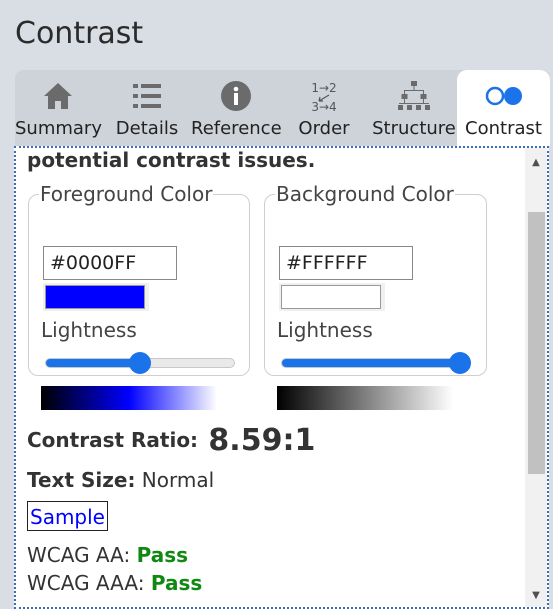 This screenshot has height=609, width=553. Describe the element at coordinates (81, 480) in the screenshot. I see `text-size-label: Text Size:` at that location.